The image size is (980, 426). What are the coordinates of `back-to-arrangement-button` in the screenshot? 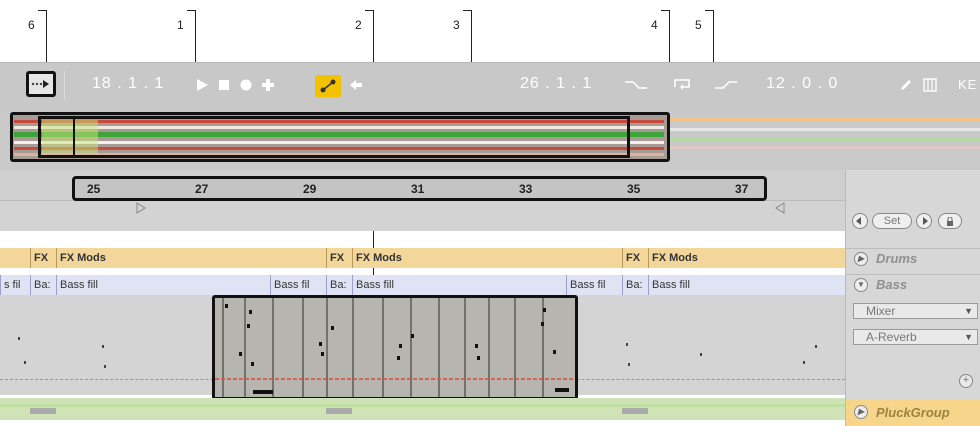 It's located at (356, 85).